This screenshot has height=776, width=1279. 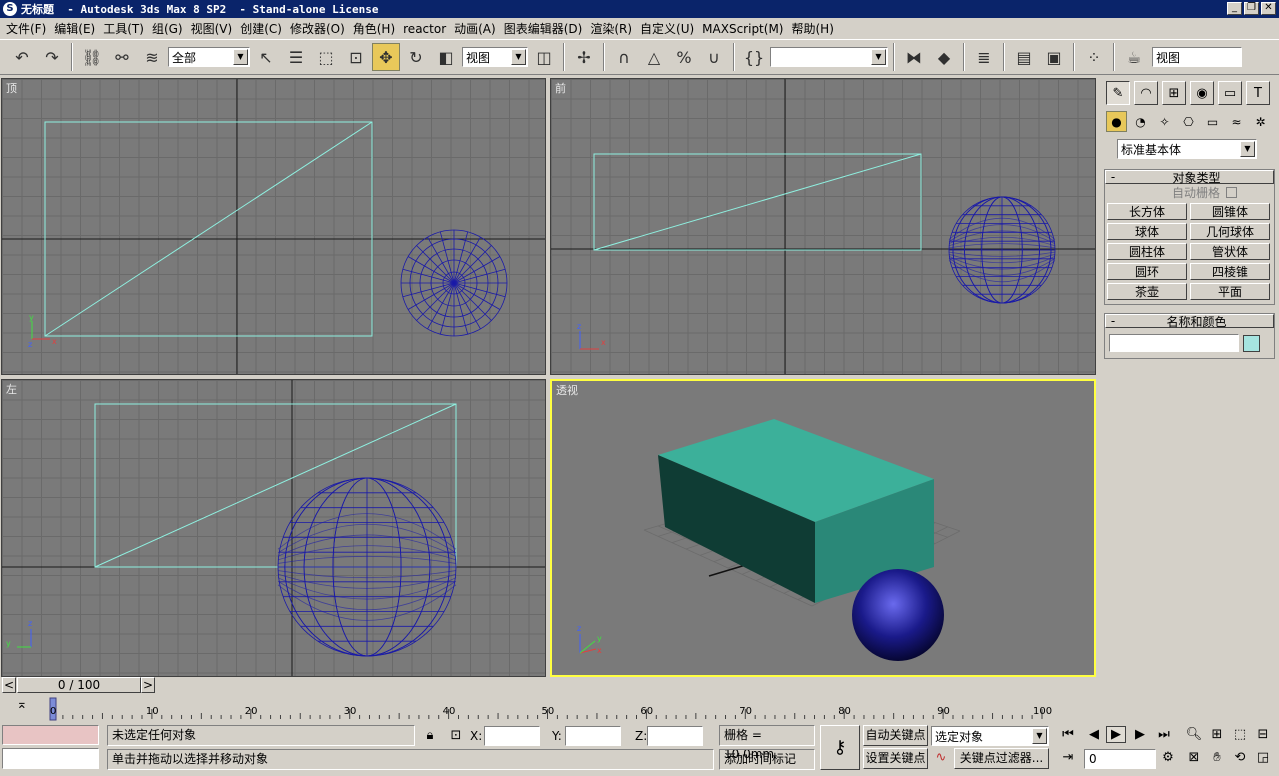 What do you see at coordinates (1164, 121) in the screenshot?
I see `lights-icon: ✧` at bounding box center [1164, 121].